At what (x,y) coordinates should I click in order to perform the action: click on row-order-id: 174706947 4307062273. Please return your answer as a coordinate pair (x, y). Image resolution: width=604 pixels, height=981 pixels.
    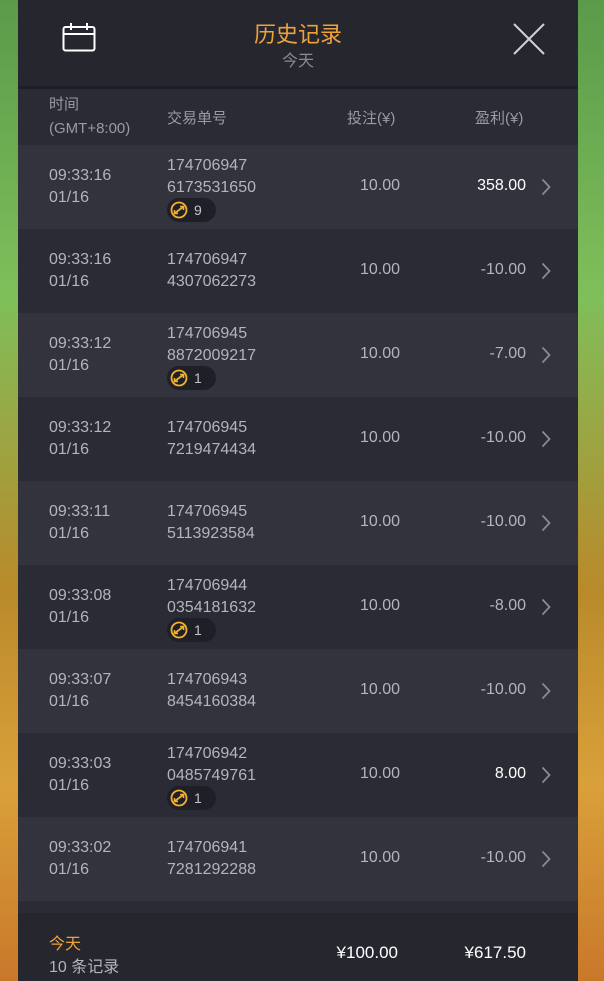
    Looking at the image, I should click on (211, 271).